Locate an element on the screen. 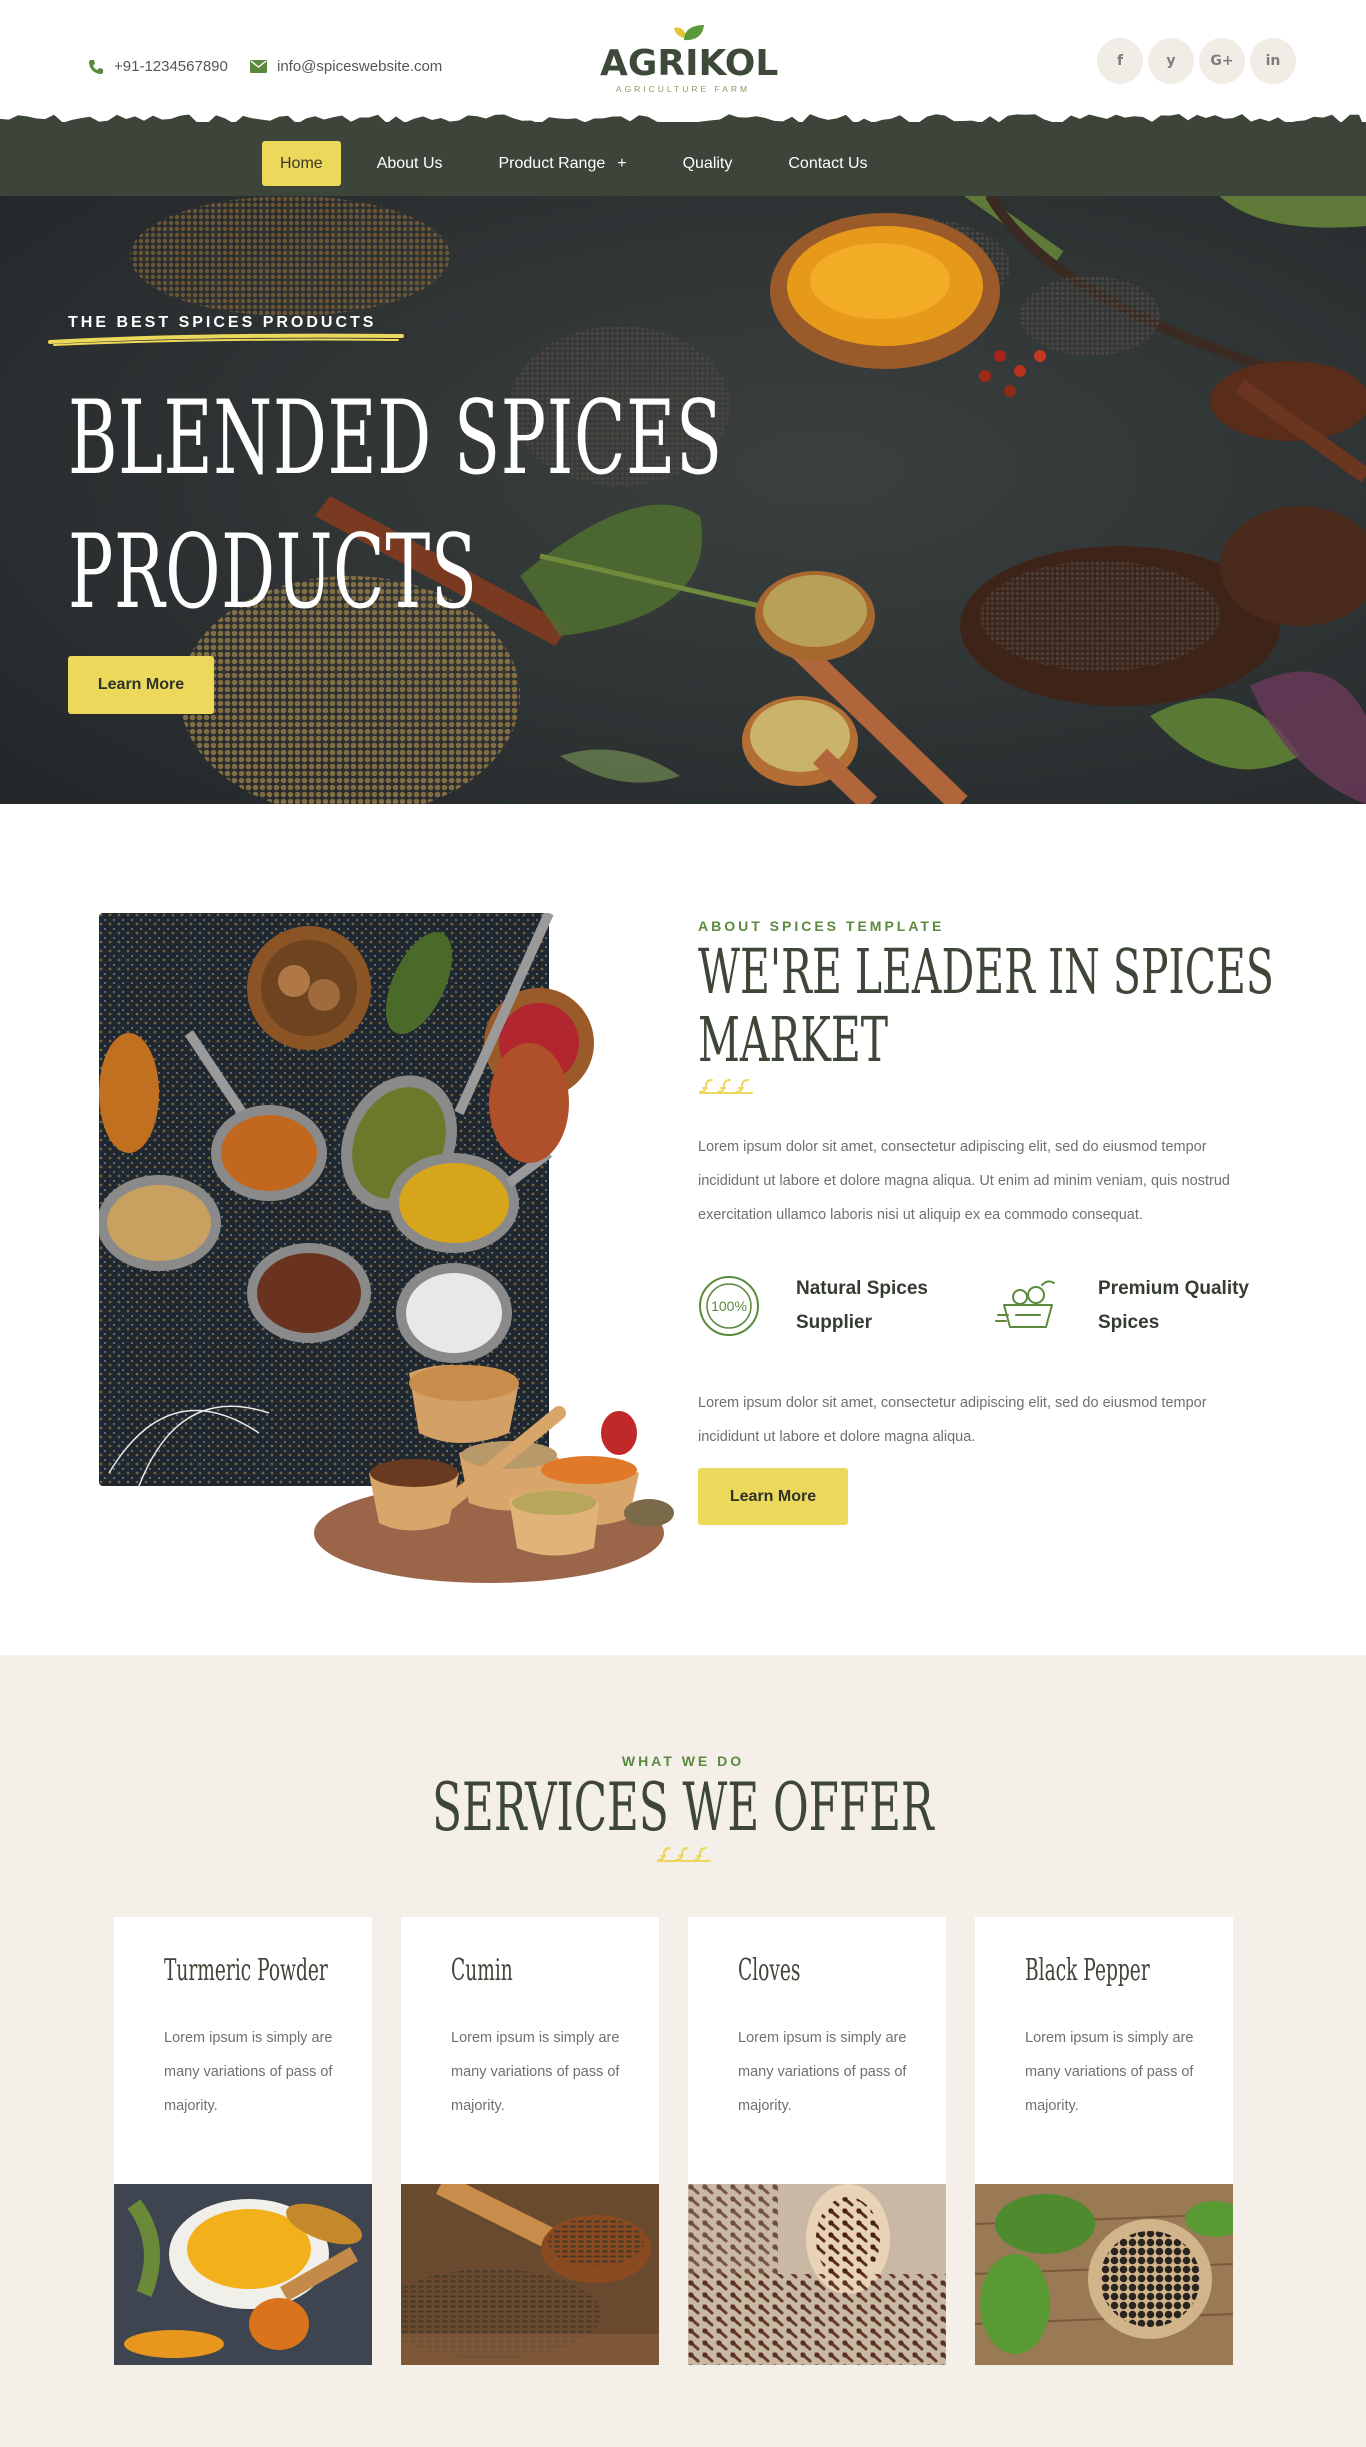 Image resolution: width=1366 pixels, height=2447 pixels. feature-natural-spices: 100% Natural Spices Supplier is located at coordinates (827, 1306).